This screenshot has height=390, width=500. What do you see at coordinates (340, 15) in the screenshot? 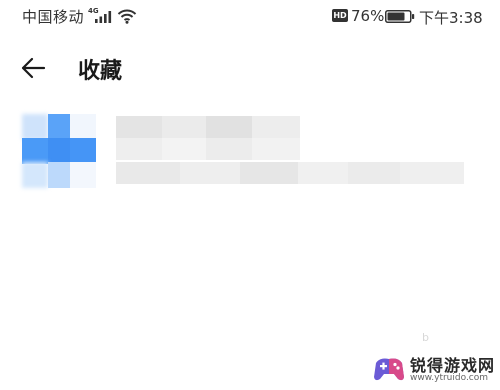
I see `hd-badge: HD` at bounding box center [340, 15].